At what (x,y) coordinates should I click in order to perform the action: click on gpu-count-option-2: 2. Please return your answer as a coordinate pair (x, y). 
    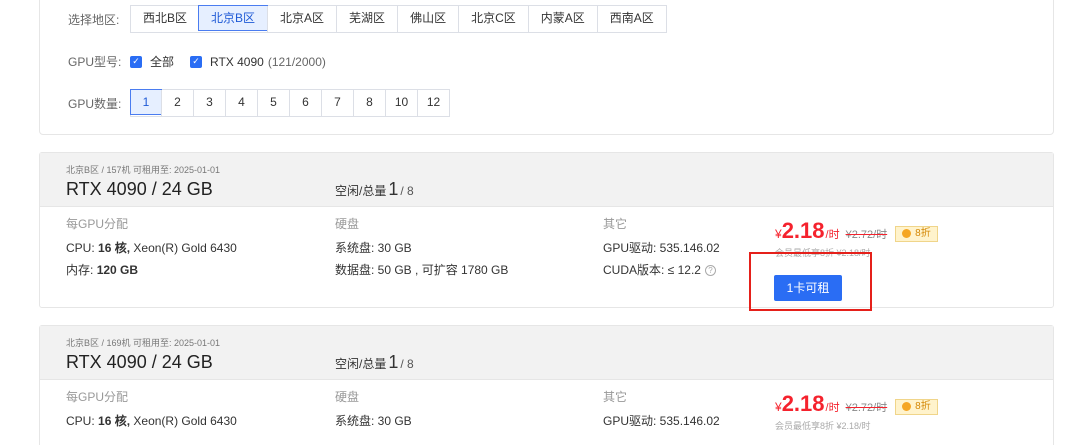
    Looking at the image, I should click on (177, 103).